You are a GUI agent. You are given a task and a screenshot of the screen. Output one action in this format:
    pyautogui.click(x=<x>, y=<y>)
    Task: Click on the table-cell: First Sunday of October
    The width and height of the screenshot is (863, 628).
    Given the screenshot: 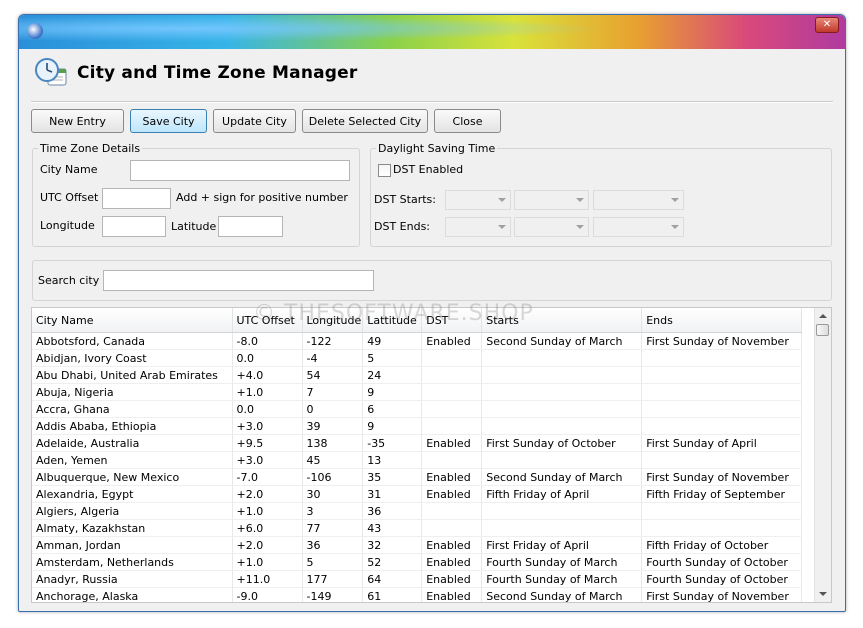 What is the action you would take?
    pyautogui.click(x=562, y=443)
    